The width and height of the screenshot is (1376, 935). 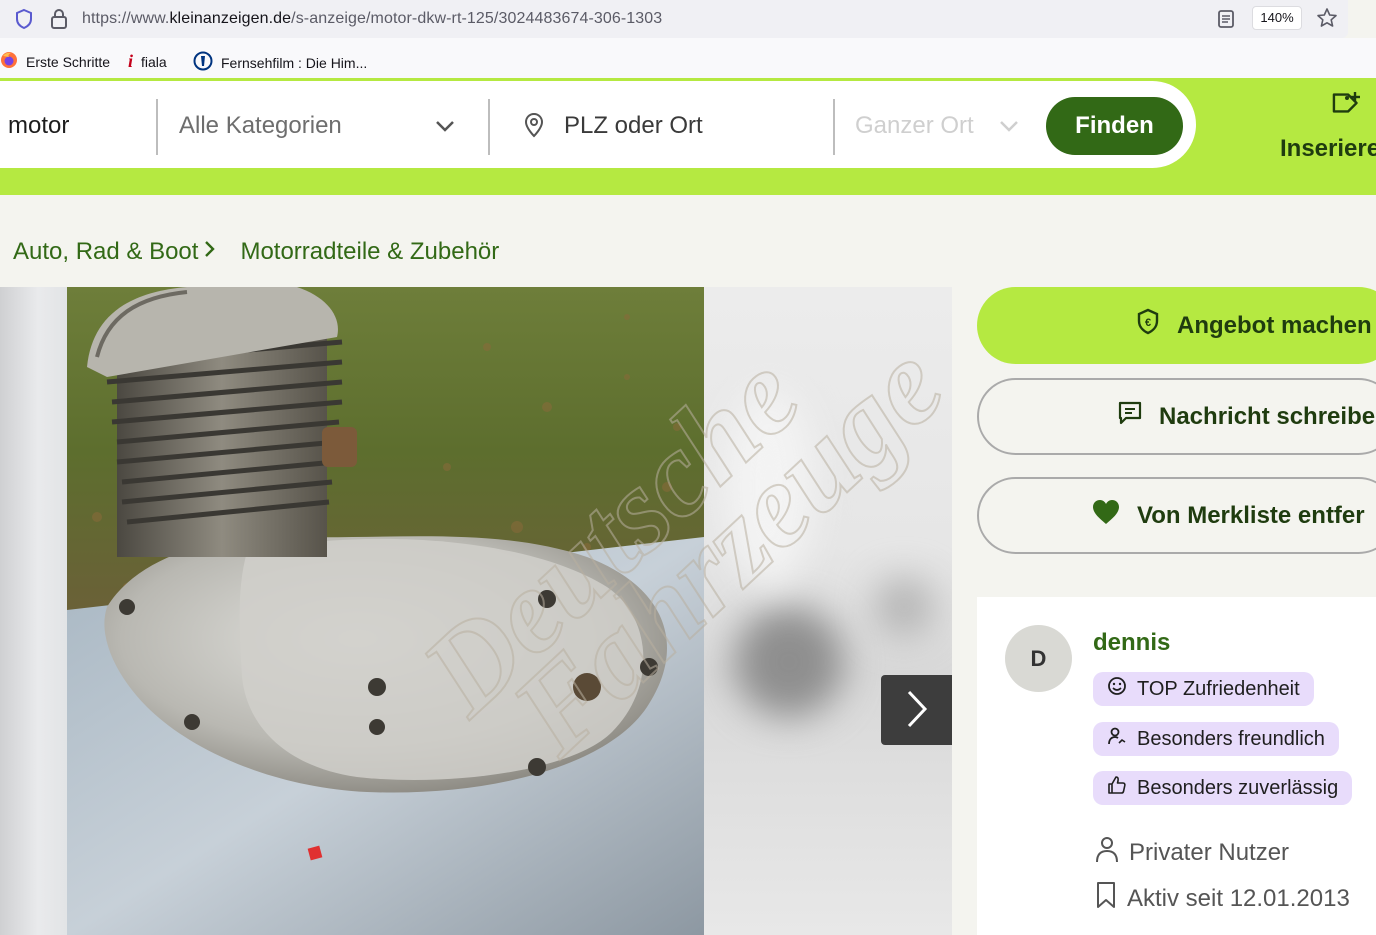 I want to click on ard-icon, so click(x=203, y=62).